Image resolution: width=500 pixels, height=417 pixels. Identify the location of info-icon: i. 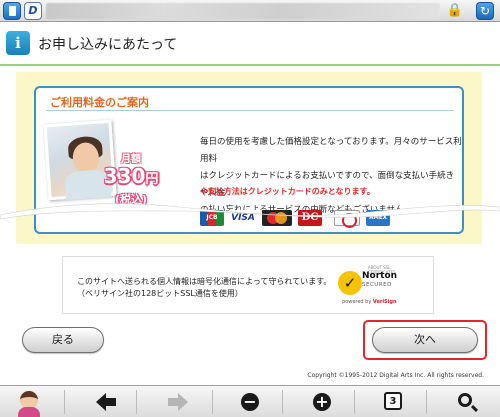
(18, 43).